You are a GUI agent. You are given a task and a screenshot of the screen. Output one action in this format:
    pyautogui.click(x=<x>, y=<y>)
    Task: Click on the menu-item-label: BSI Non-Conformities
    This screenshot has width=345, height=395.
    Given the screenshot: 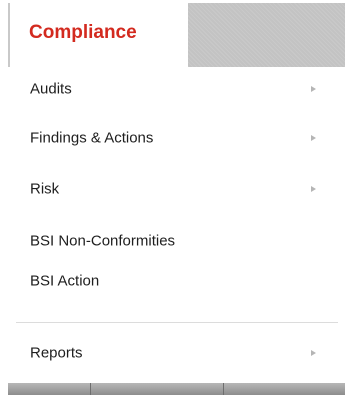 What is the action you would take?
    pyautogui.click(x=103, y=241)
    